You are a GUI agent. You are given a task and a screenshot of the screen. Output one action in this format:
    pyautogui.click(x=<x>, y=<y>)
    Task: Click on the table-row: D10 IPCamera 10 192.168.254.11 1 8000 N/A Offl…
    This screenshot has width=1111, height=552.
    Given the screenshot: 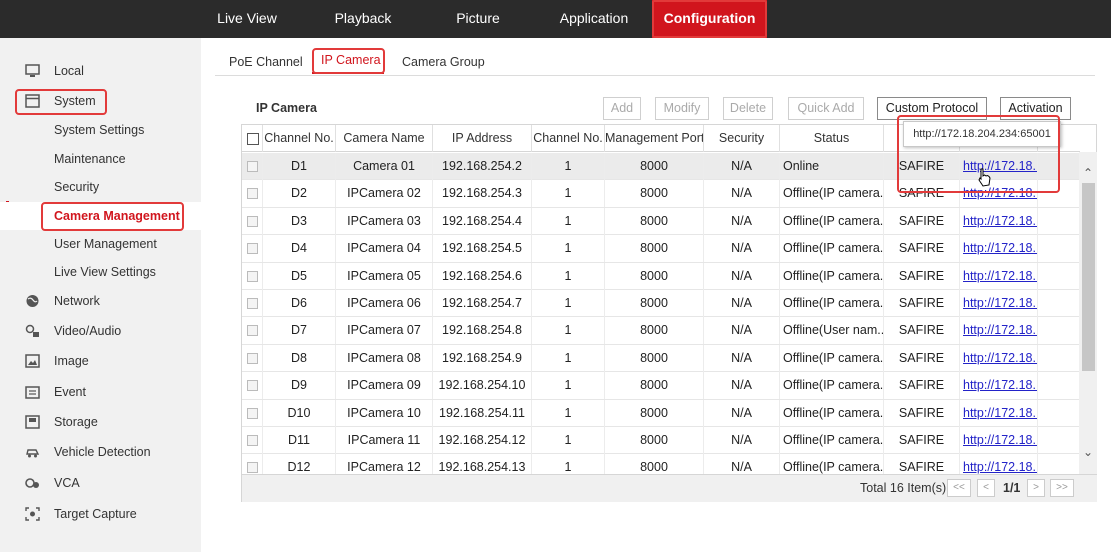 What is the action you would take?
    pyautogui.click(x=661, y=413)
    